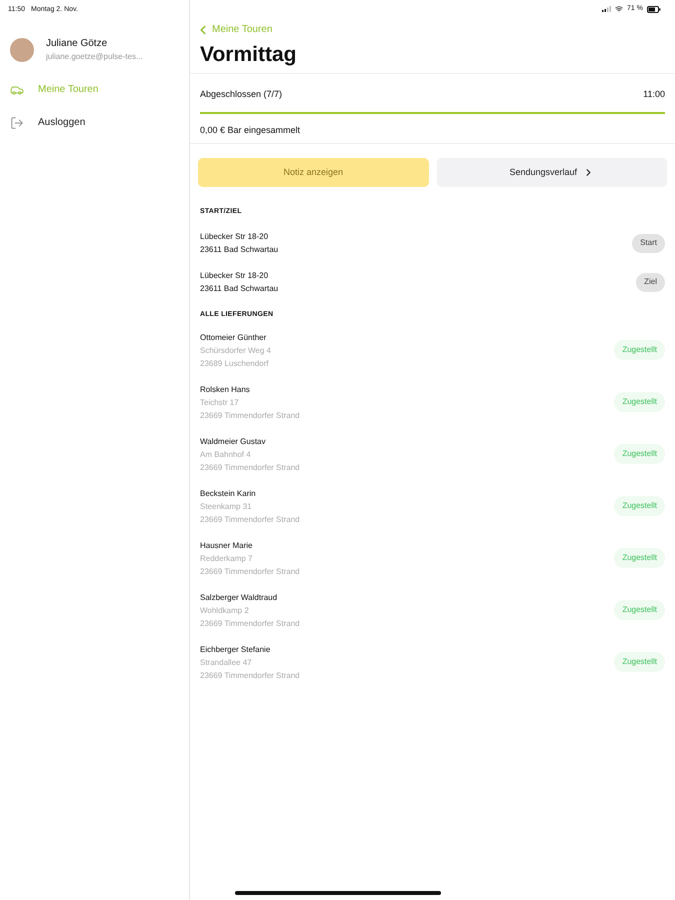  I want to click on address-street: Wohldkamp 2, so click(225, 610).